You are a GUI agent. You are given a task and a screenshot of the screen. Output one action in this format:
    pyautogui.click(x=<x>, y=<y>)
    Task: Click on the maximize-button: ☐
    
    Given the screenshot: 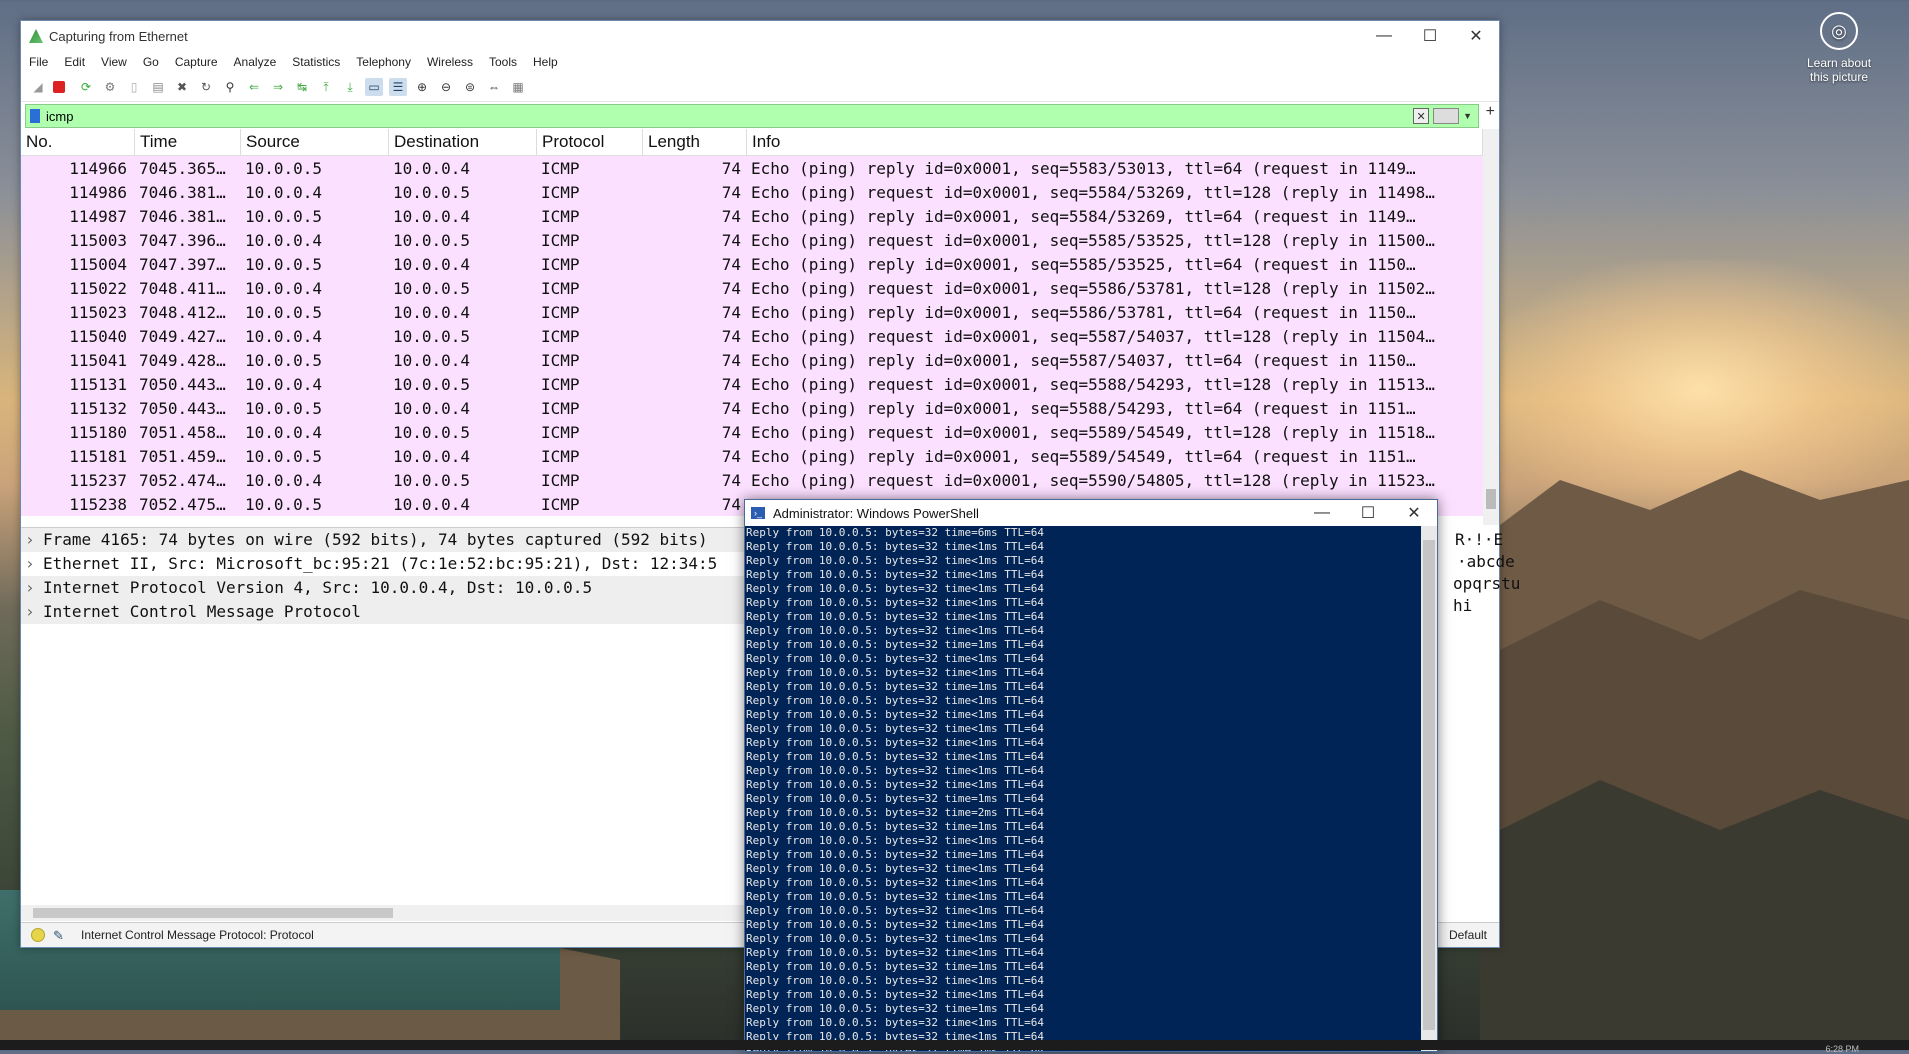 What is the action you would take?
    pyautogui.click(x=1430, y=36)
    